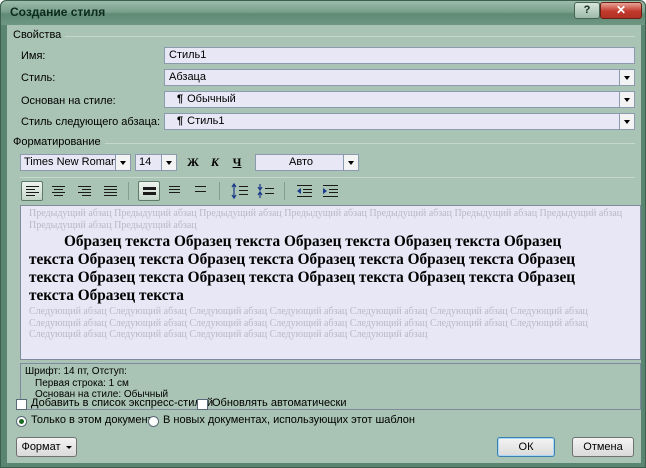 The image size is (646, 468). What do you see at coordinates (399, 77) in the screenshot?
I see `style-type-dropdown: Абзаца` at bounding box center [399, 77].